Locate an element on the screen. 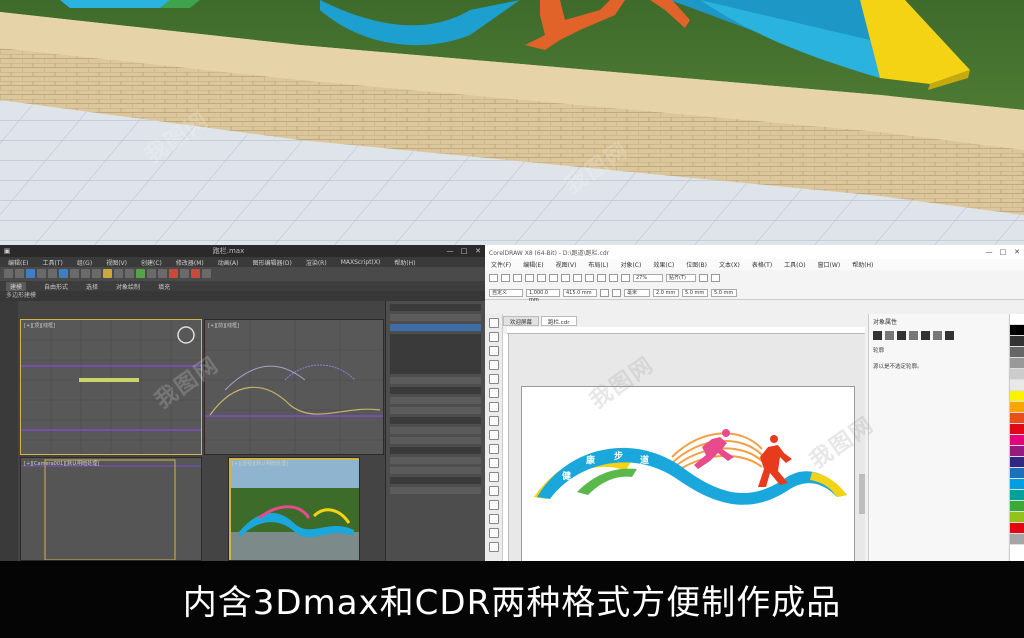  page-height-field: 415.0 mm is located at coordinates (580, 292).